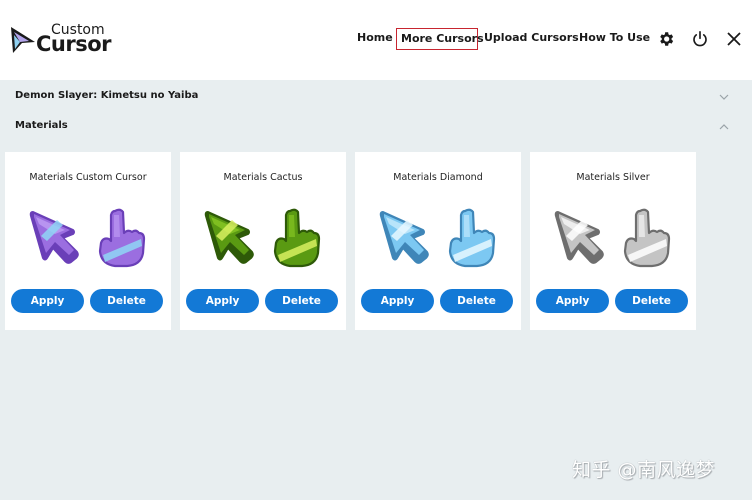 The width and height of the screenshot is (752, 500). What do you see at coordinates (107, 95) in the screenshot?
I see `accordion-label: Demon Slayer: Kimetsu no Yaiba` at bounding box center [107, 95].